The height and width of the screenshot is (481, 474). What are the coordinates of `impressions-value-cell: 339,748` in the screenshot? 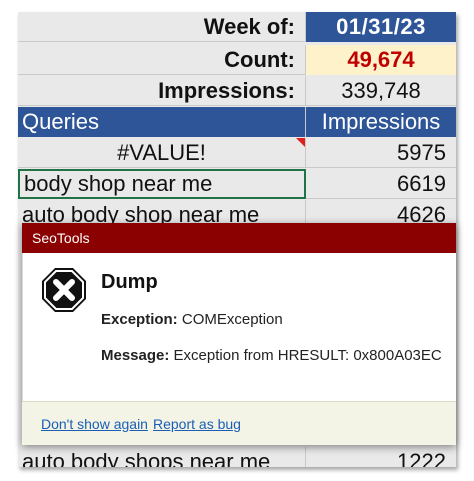 It's located at (381, 91).